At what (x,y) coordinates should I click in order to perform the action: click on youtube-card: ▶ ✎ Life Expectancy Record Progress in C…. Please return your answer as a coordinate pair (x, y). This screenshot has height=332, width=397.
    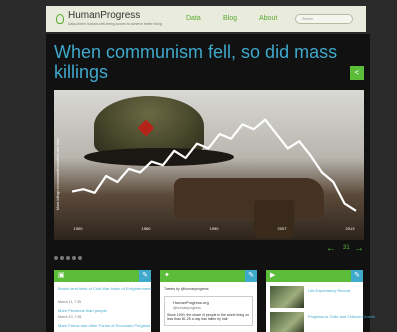
    Looking at the image, I should click on (320, 301).